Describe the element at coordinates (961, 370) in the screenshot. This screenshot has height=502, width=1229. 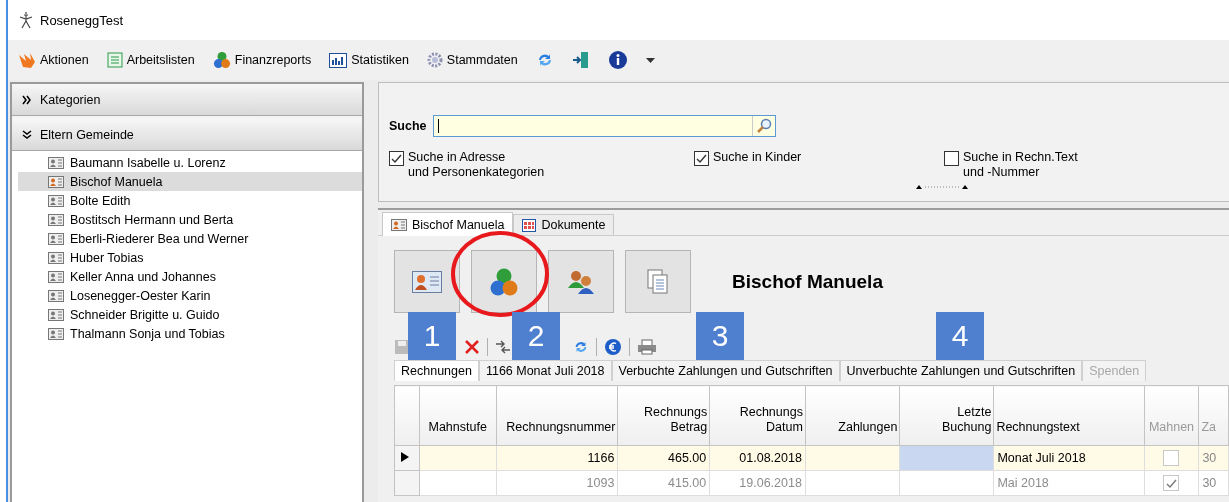
I see `sub-tab: Unverbuchte Zahlungen und Gutschriften` at that location.